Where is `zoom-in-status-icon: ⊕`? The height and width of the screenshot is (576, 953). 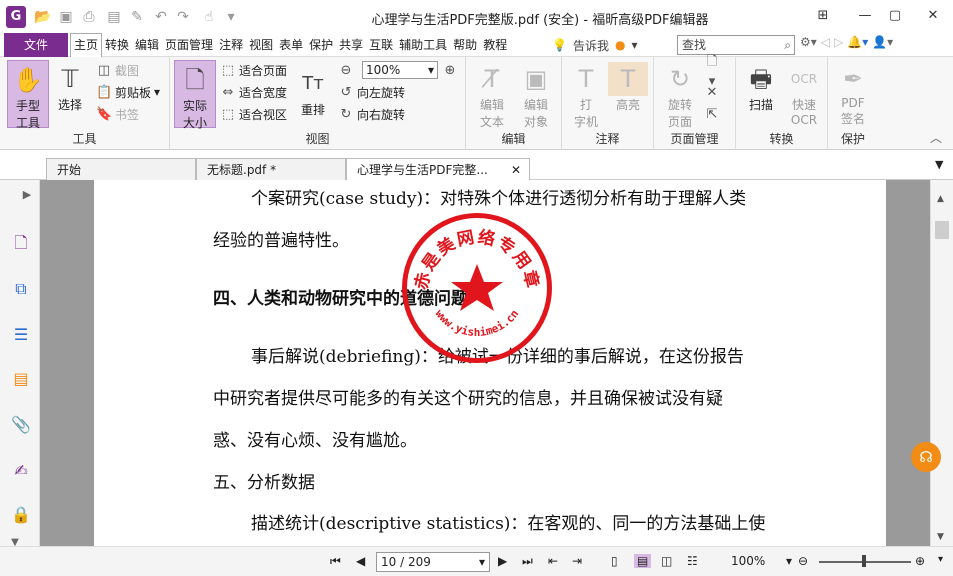
zoom-in-status-icon: ⊕ is located at coordinates (920, 561).